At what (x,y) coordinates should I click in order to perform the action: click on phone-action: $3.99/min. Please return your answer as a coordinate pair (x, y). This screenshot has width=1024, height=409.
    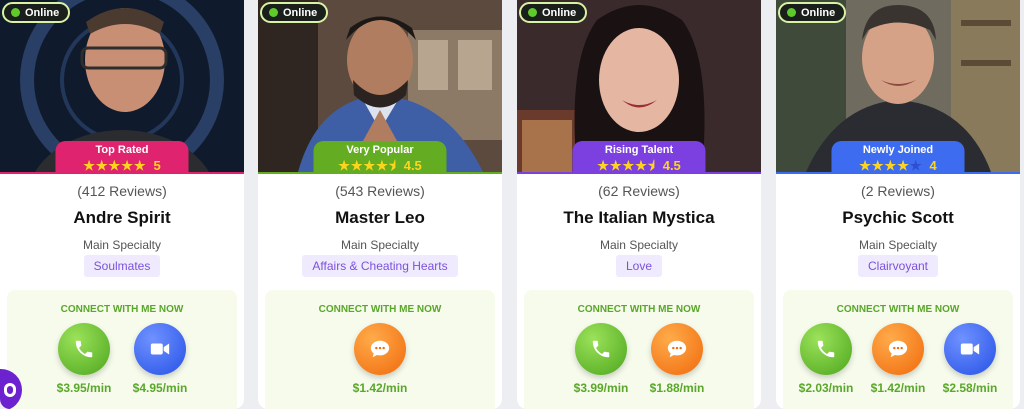
    Looking at the image, I should click on (601, 359).